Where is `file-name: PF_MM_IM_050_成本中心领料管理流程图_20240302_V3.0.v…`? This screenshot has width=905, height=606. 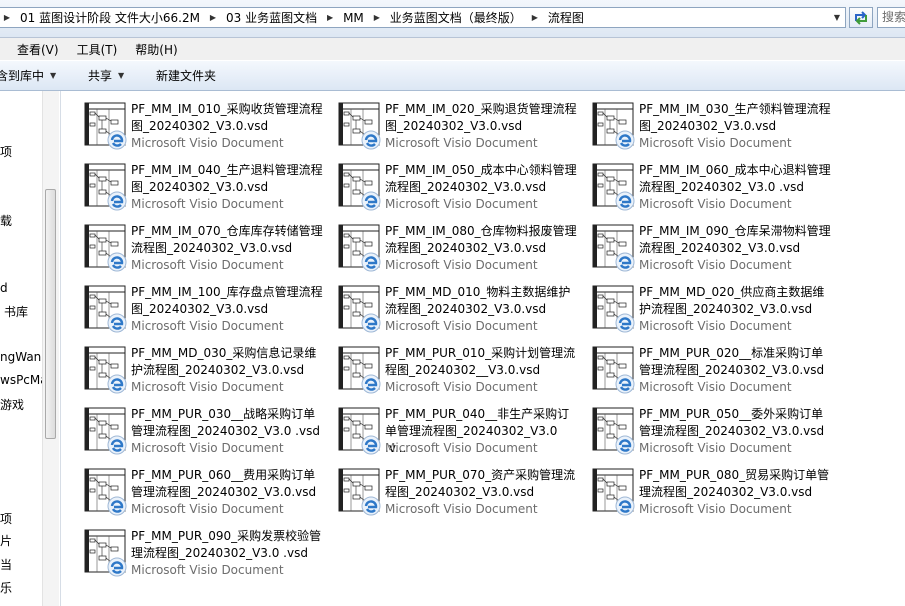 file-name: PF_MM_IM_050_成本中心领料管理流程图_20240302_V3.0.v… is located at coordinates (481, 178).